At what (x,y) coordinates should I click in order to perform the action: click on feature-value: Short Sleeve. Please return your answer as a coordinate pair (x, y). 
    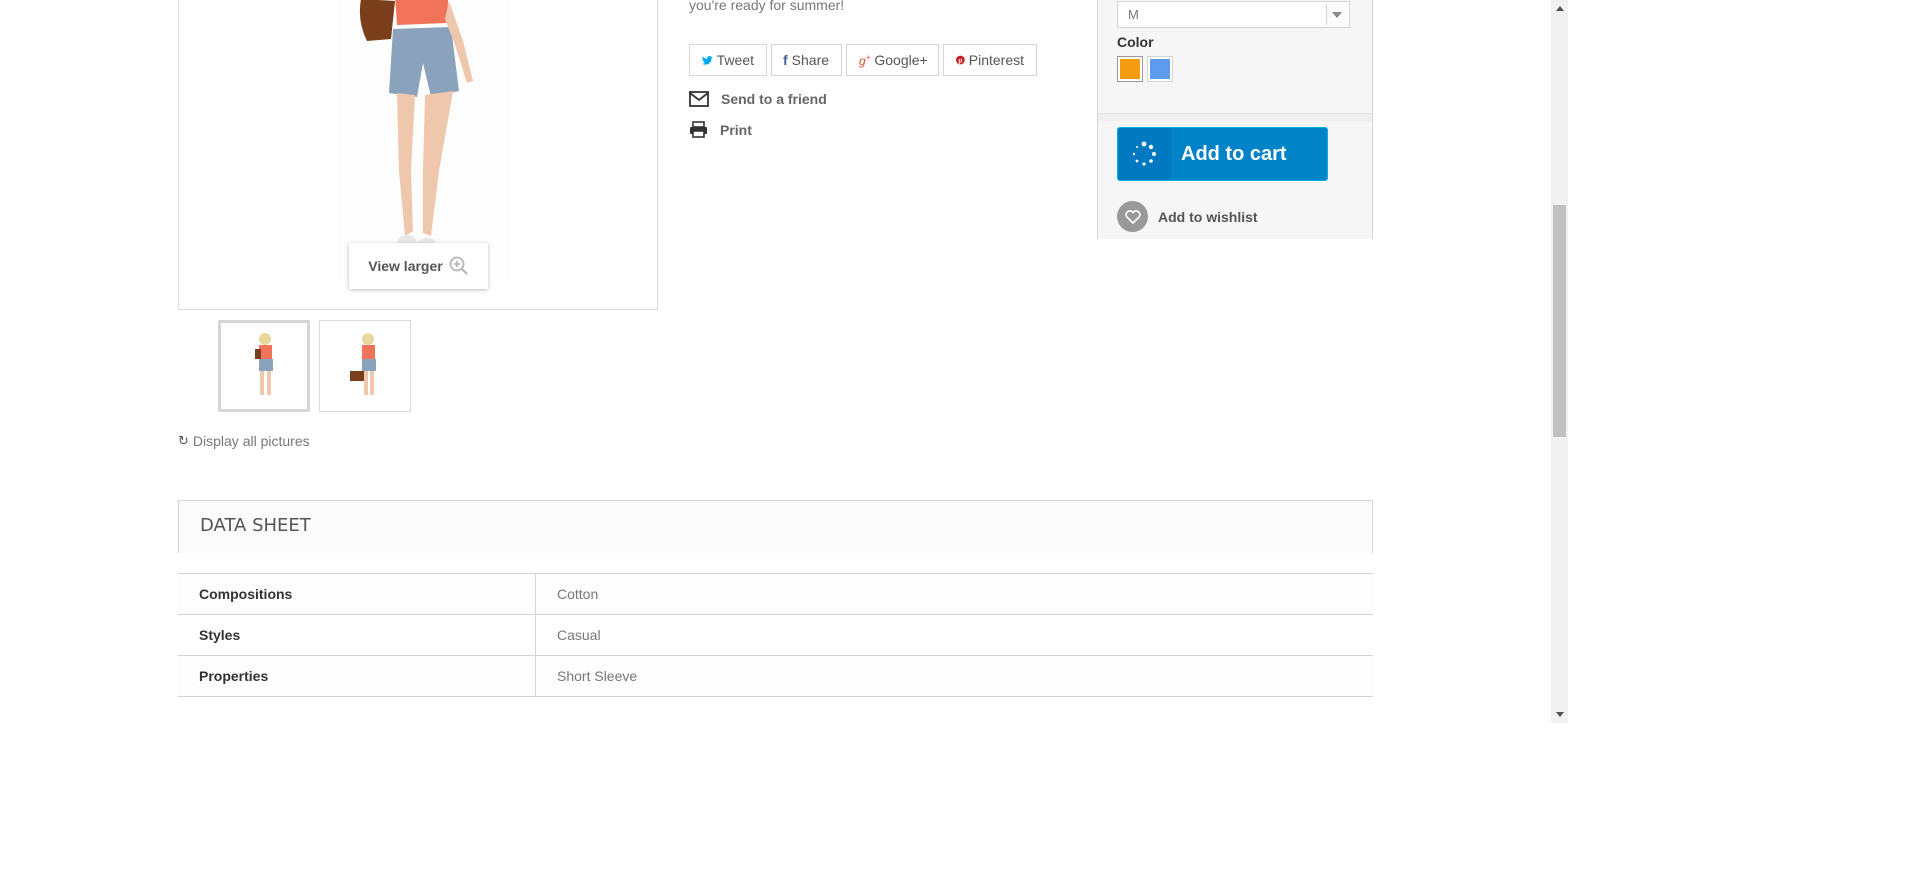
    Looking at the image, I should click on (597, 676).